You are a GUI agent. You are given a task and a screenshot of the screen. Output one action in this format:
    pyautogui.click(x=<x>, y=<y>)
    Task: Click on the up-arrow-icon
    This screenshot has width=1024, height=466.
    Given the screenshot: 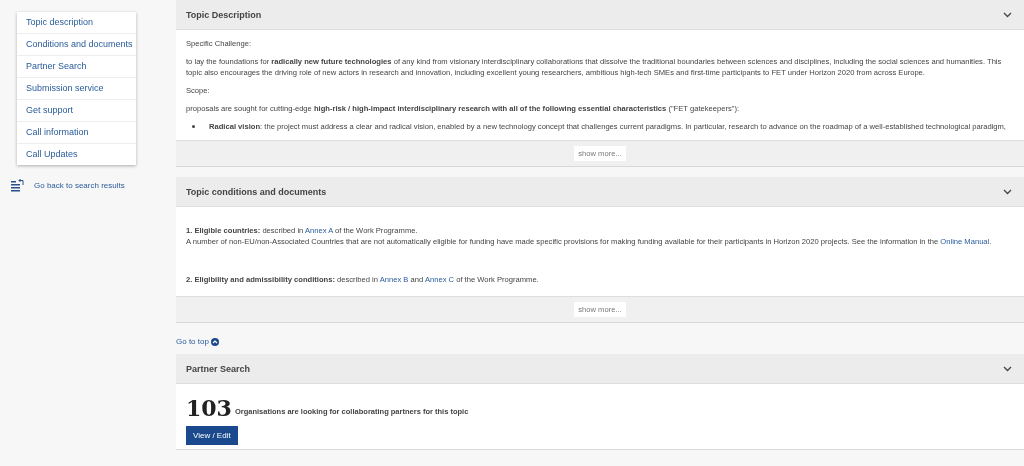 What is the action you would take?
    pyautogui.click(x=214, y=341)
    